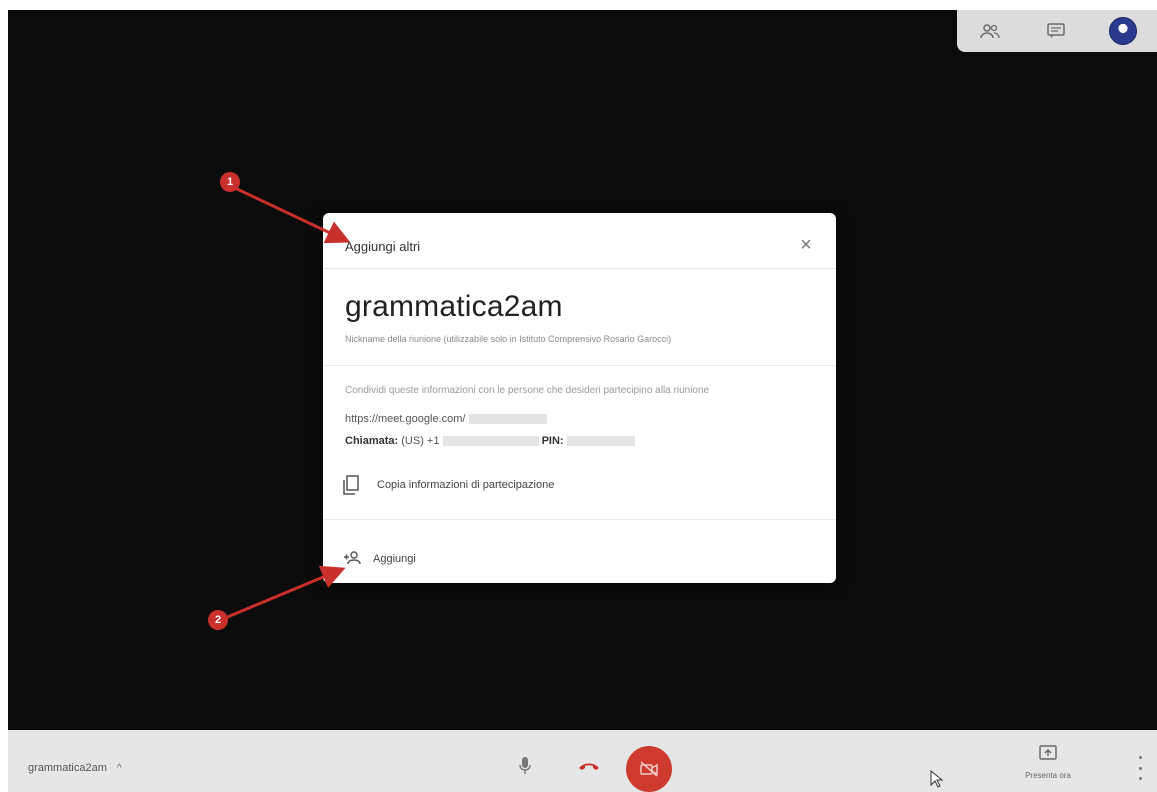 This screenshot has height=792, width=1157. What do you see at coordinates (454, 306) in the screenshot?
I see `meeting-name: grammatica2am` at bounding box center [454, 306].